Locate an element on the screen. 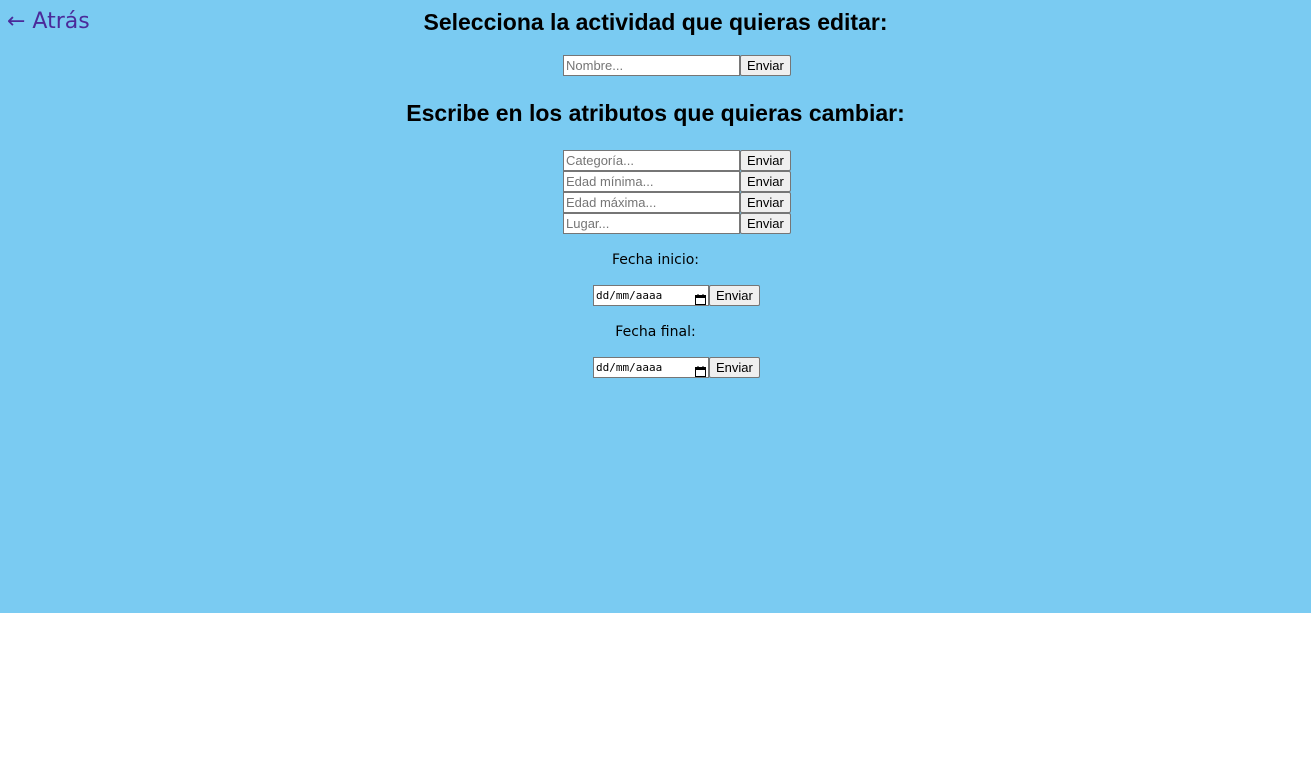 This screenshot has height=768, width=1311. end-date-row: dd/mm/aaaa Enviar is located at coordinates (676, 367).